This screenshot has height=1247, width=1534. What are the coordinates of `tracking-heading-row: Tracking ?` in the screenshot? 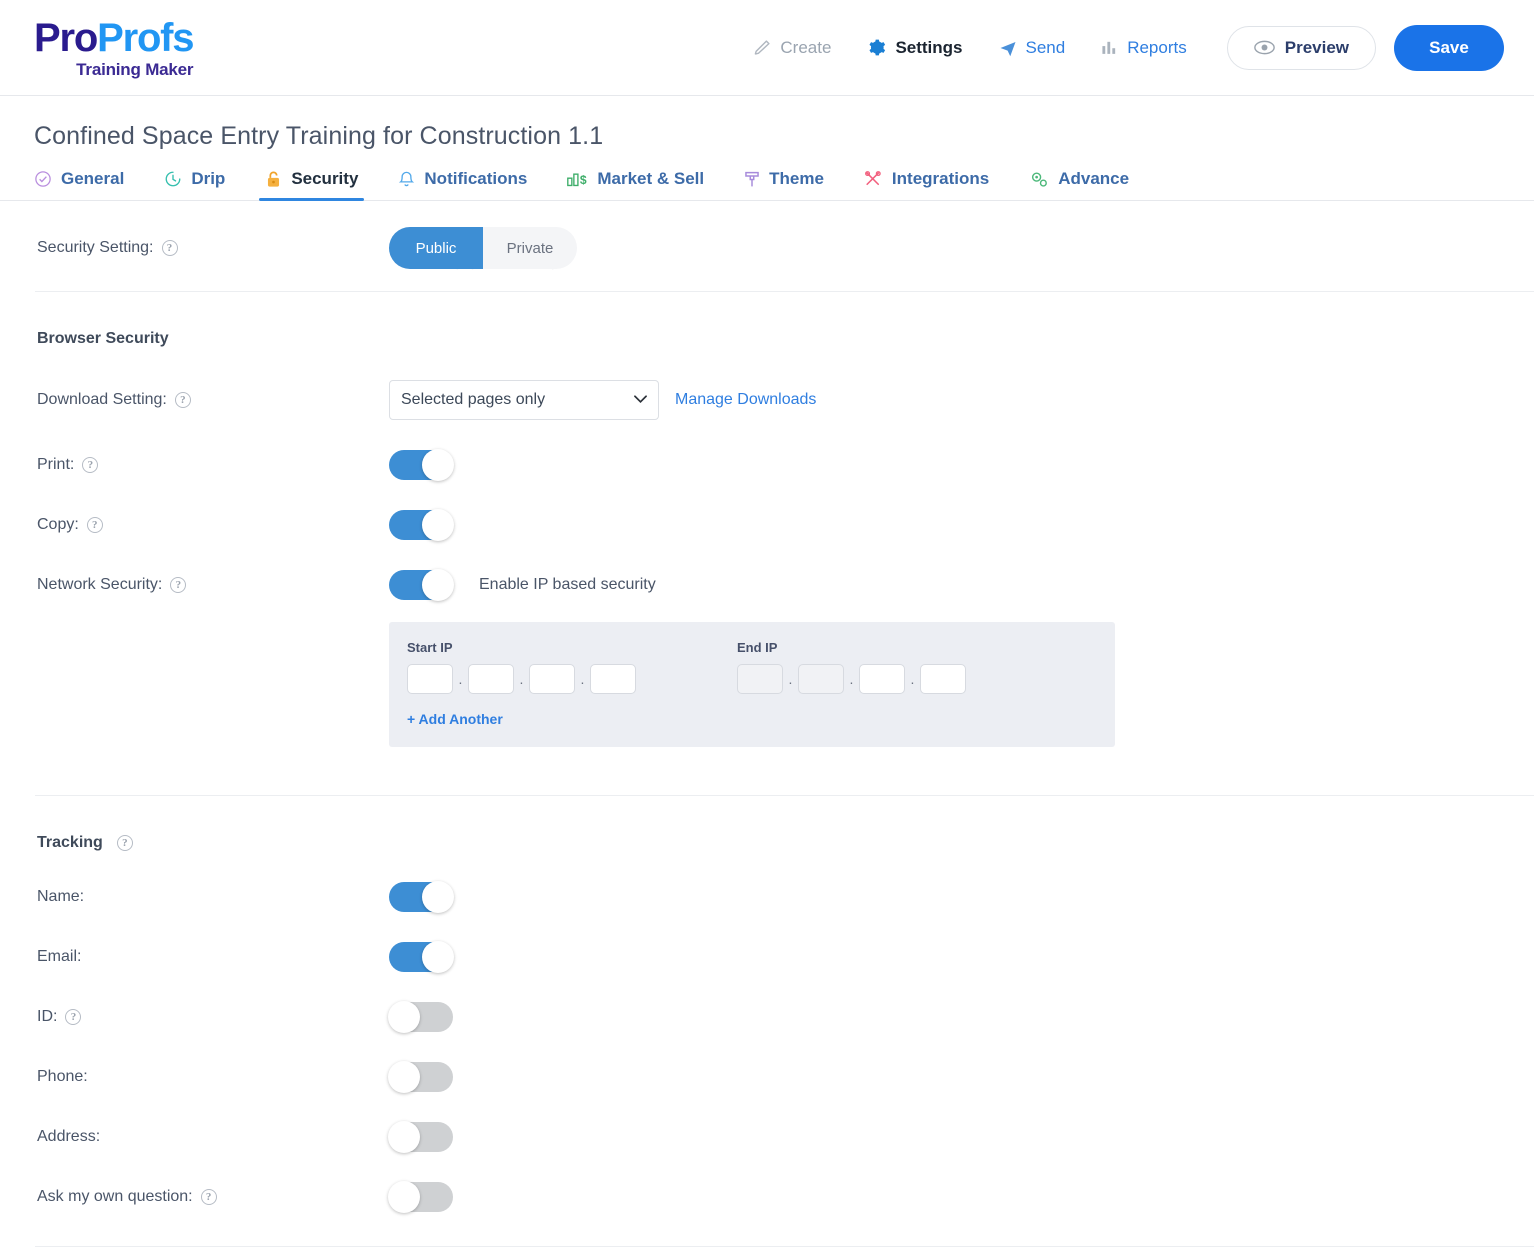 It's located at (767, 824).